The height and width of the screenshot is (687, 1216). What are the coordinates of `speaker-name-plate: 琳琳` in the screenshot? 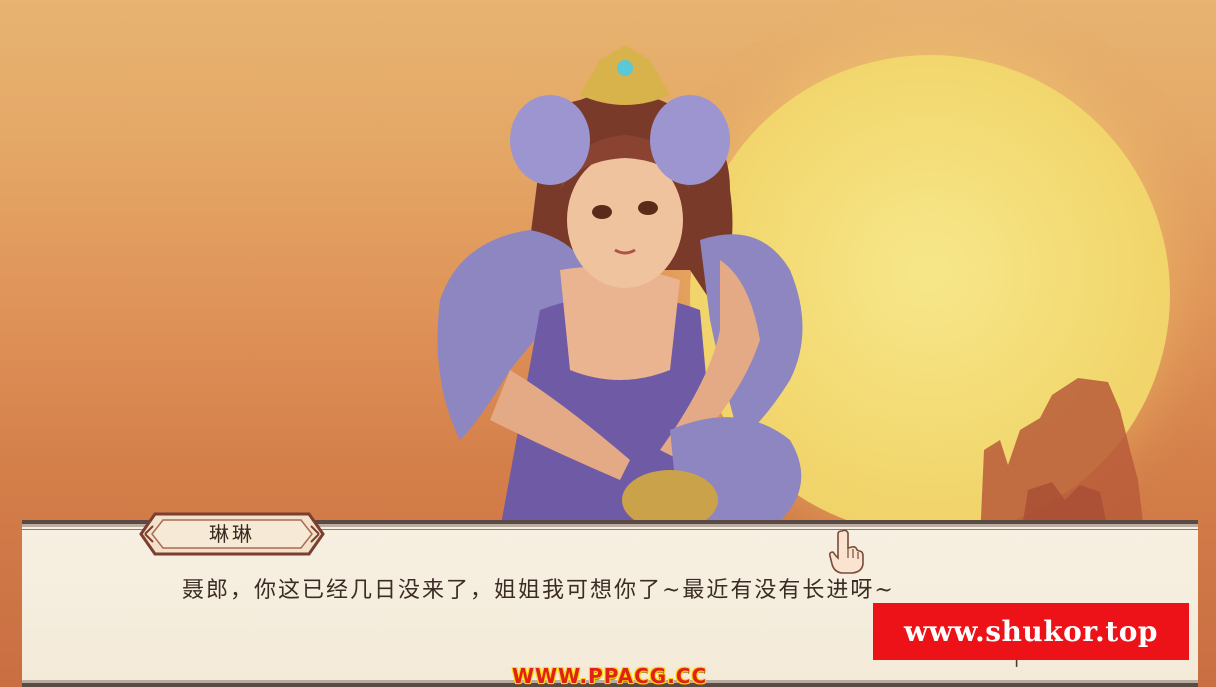 It's located at (232, 534).